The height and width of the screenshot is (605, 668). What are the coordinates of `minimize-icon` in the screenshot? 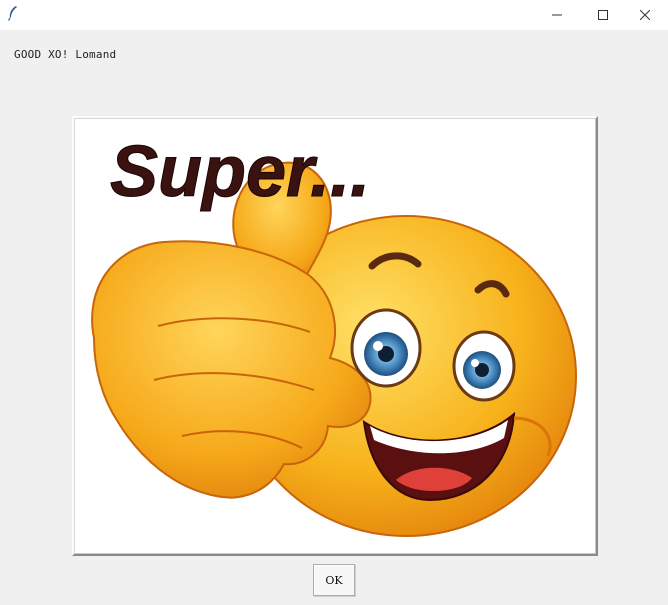 It's located at (557, 15).